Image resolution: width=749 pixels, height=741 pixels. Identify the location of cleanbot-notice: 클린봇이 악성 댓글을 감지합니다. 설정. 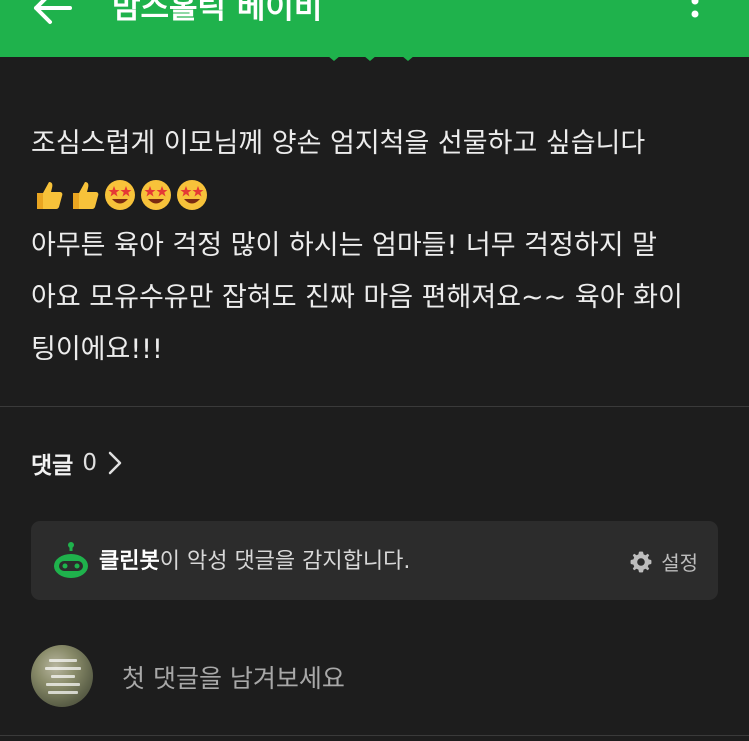
(374, 560).